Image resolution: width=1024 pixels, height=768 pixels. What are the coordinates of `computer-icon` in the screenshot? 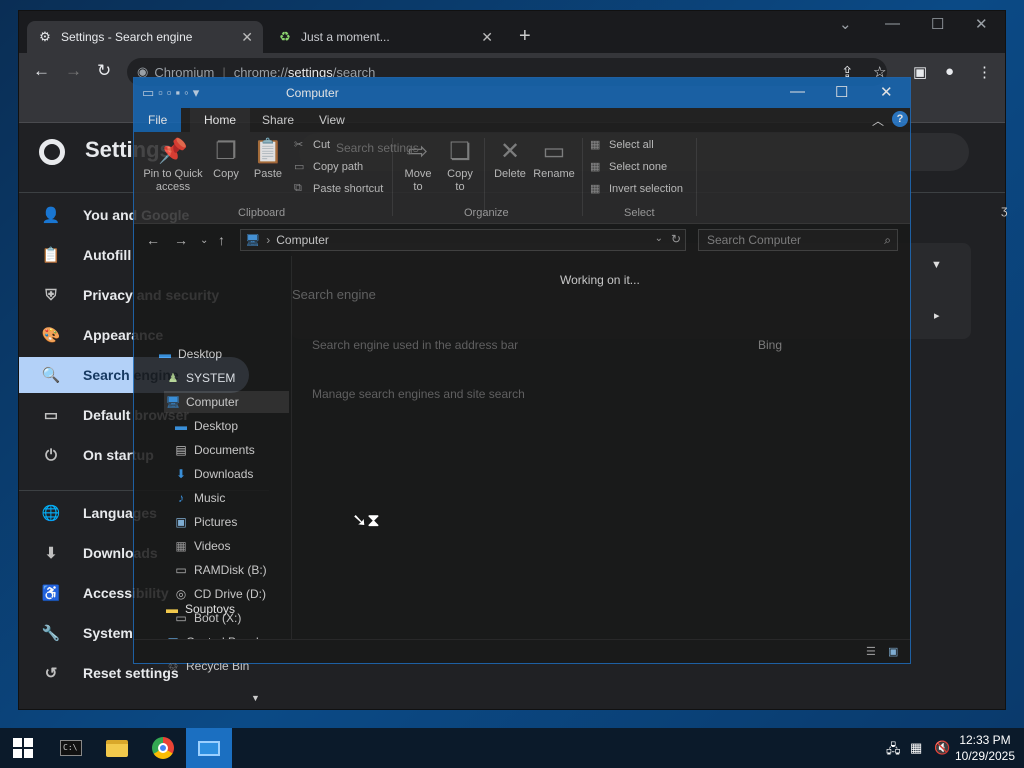 It's located at (209, 748).